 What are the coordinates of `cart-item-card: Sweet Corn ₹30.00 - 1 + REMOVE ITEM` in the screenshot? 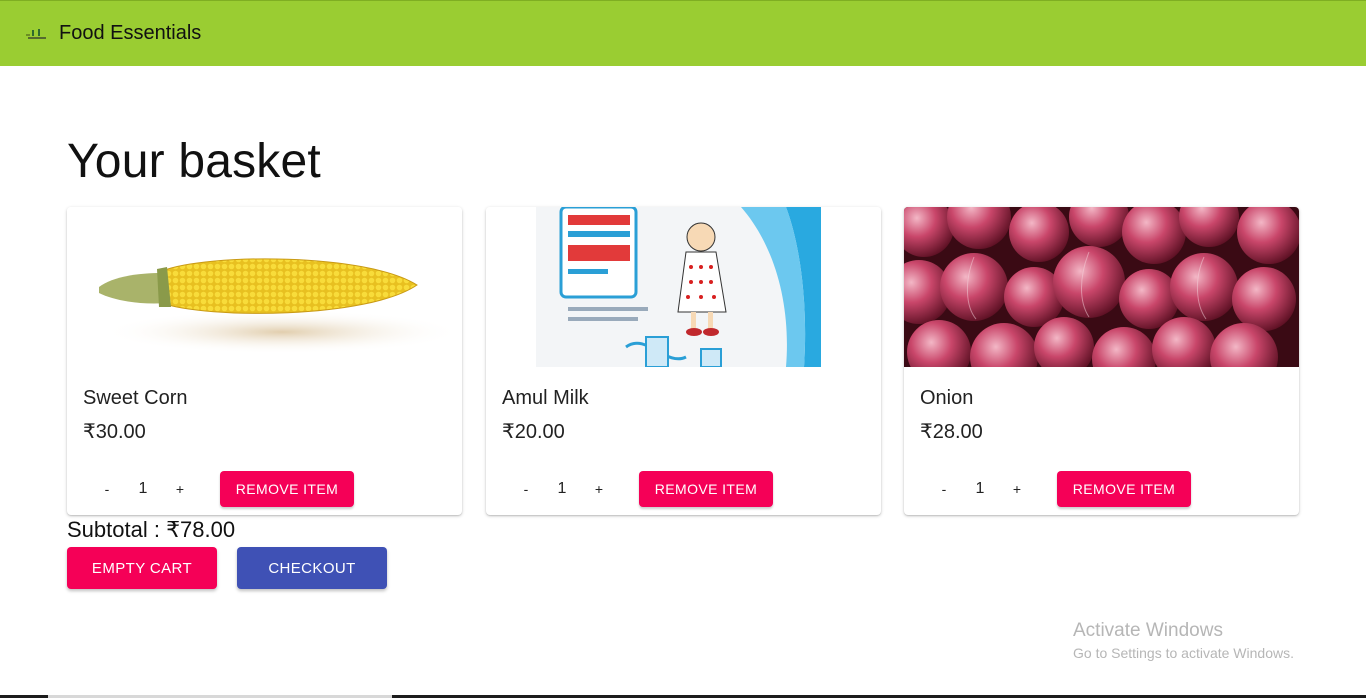 It's located at (264, 361).